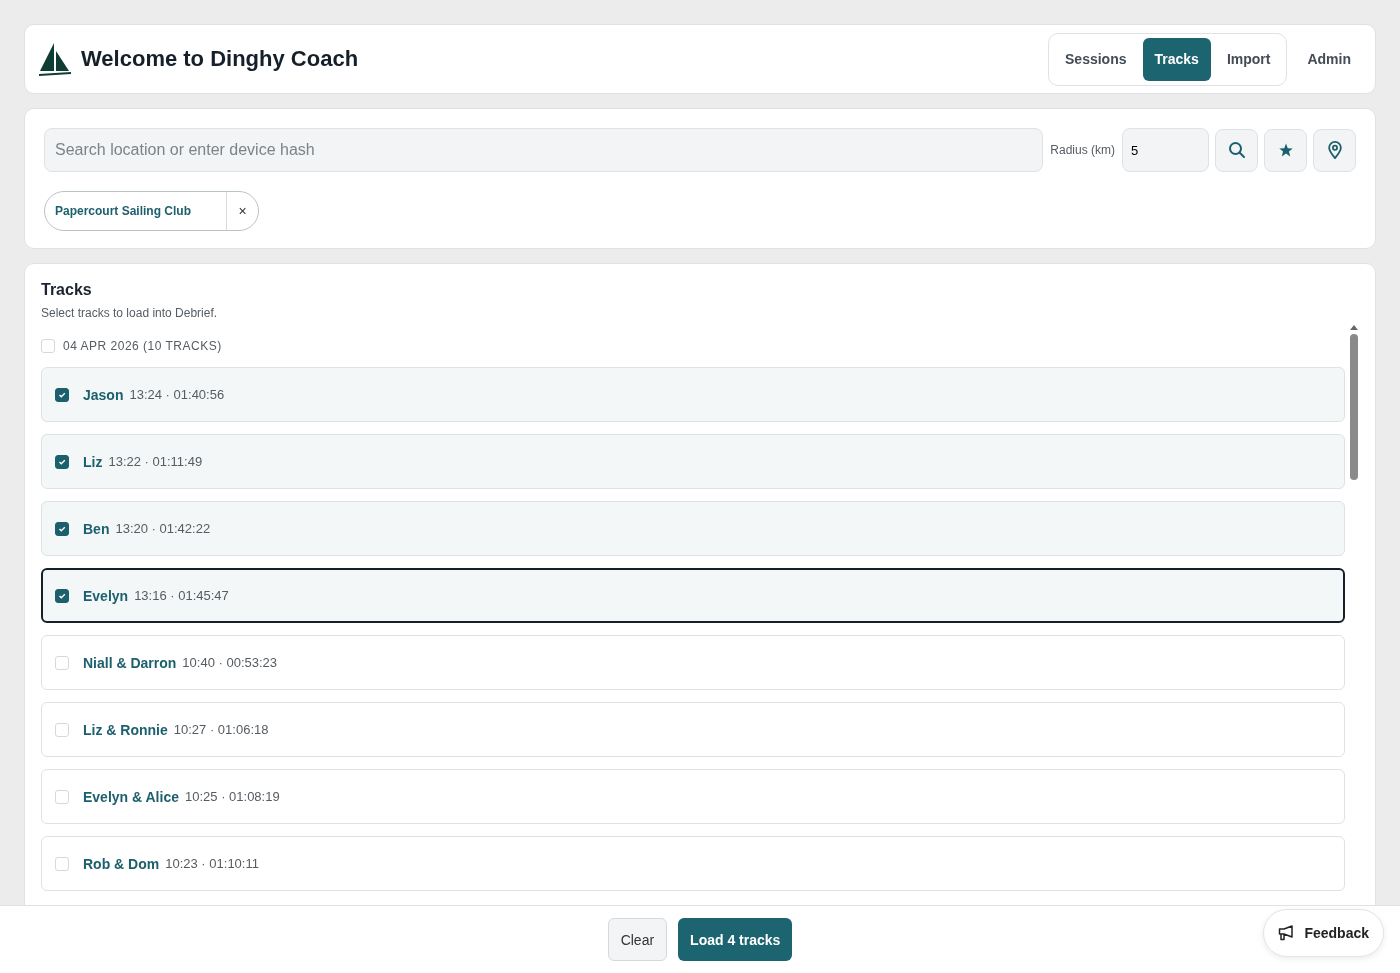 This screenshot has height=973, width=1400. Describe the element at coordinates (125, 729) in the screenshot. I see `track-name: Liz & Ronnie` at that location.